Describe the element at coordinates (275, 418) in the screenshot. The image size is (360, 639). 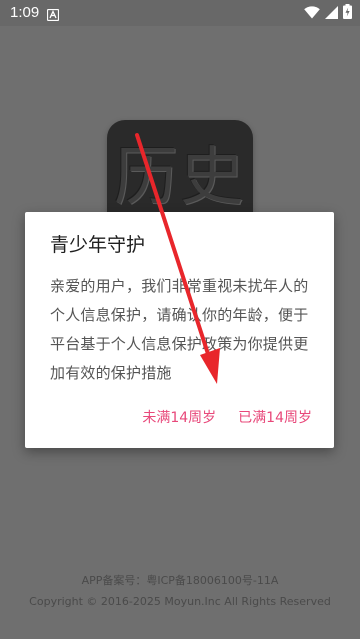
I see `over-14-button: 已满14周岁` at that location.